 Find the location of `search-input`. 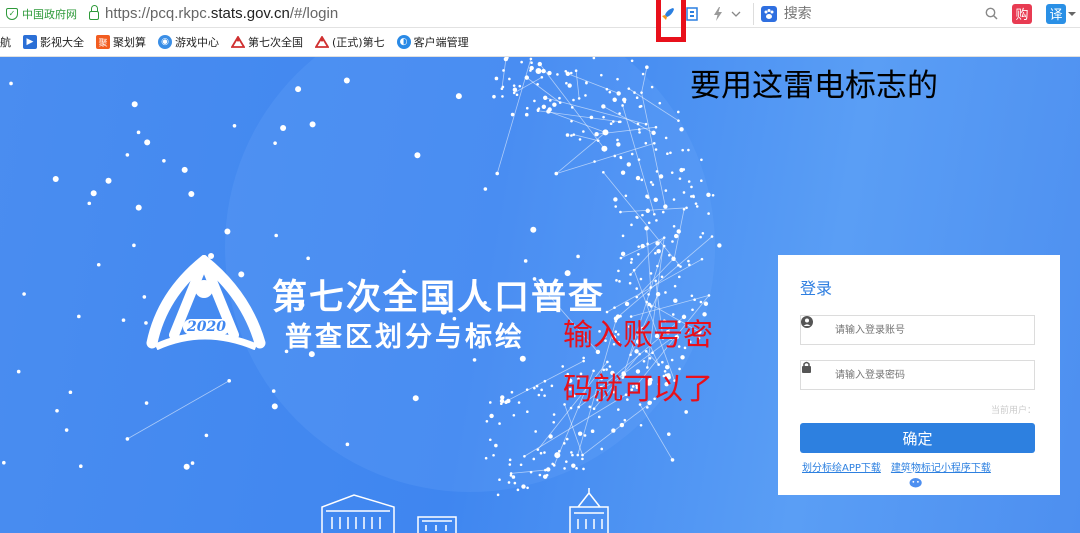

search-input is located at coordinates (882, 13).